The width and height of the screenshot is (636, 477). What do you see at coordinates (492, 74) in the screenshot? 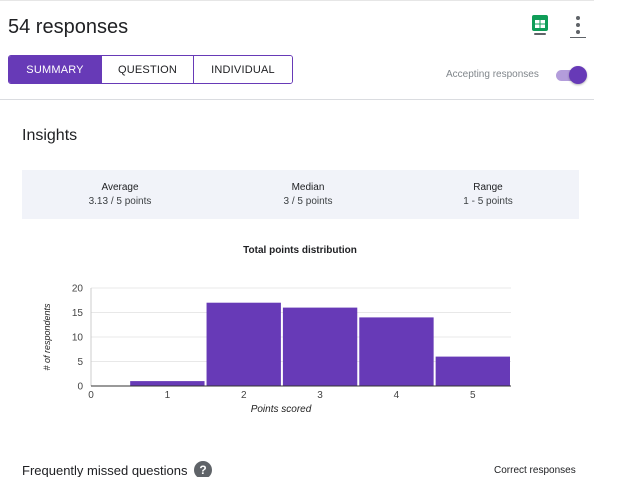
I see `accepting-responses-label: Accepting responses` at bounding box center [492, 74].